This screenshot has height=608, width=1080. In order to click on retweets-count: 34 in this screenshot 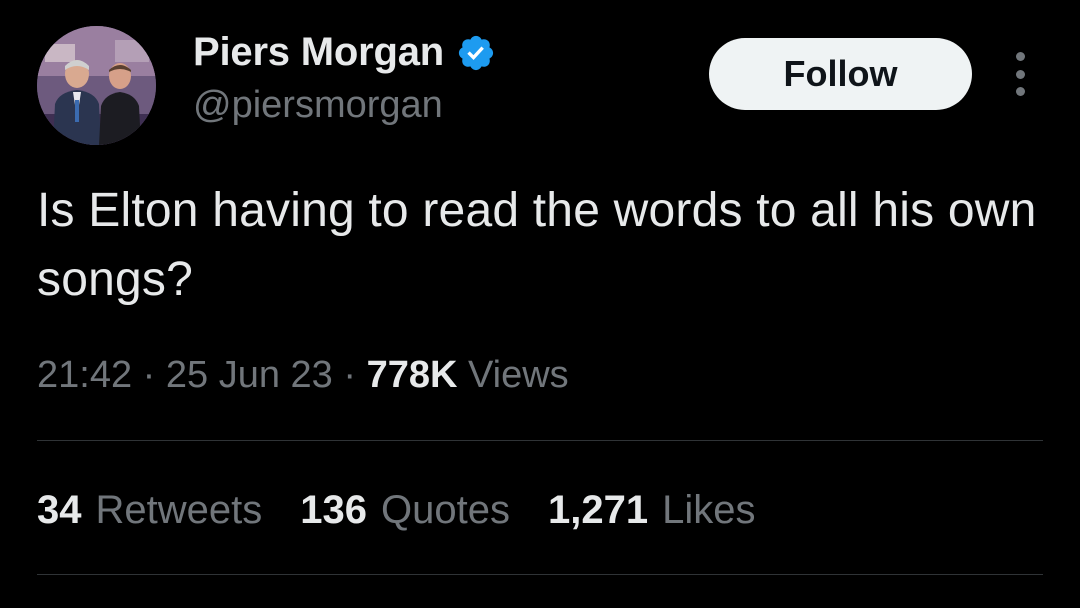, I will do `click(59, 510)`.